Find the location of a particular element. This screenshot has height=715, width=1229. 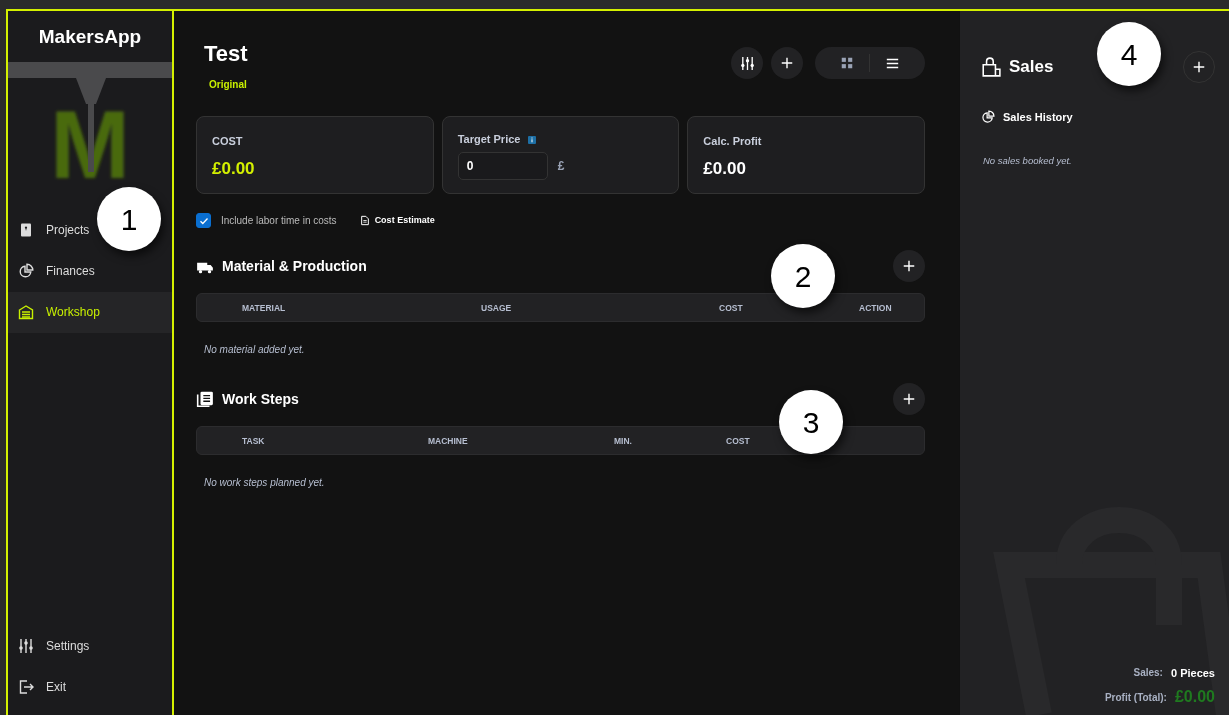

add-sale-button is located at coordinates (1199, 67).